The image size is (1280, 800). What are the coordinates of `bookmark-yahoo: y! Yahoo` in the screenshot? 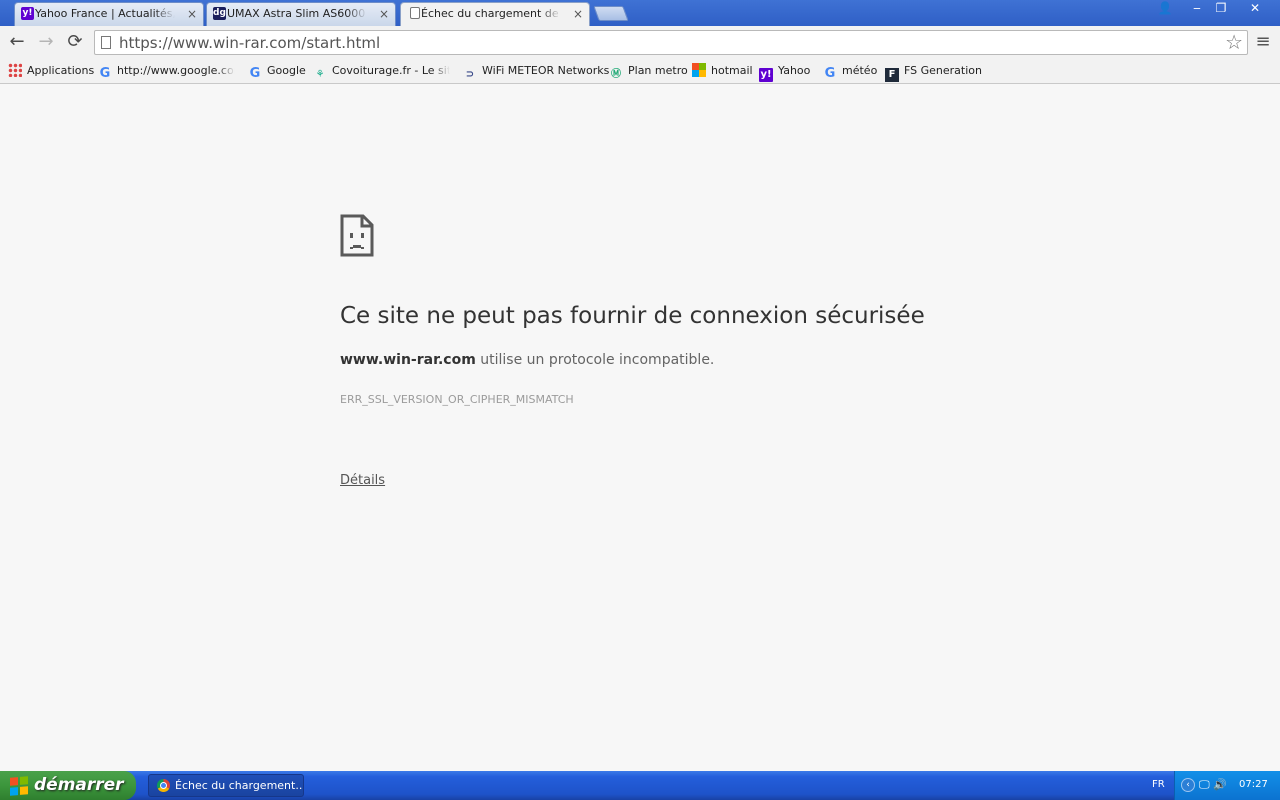 It's located at (784, 72).